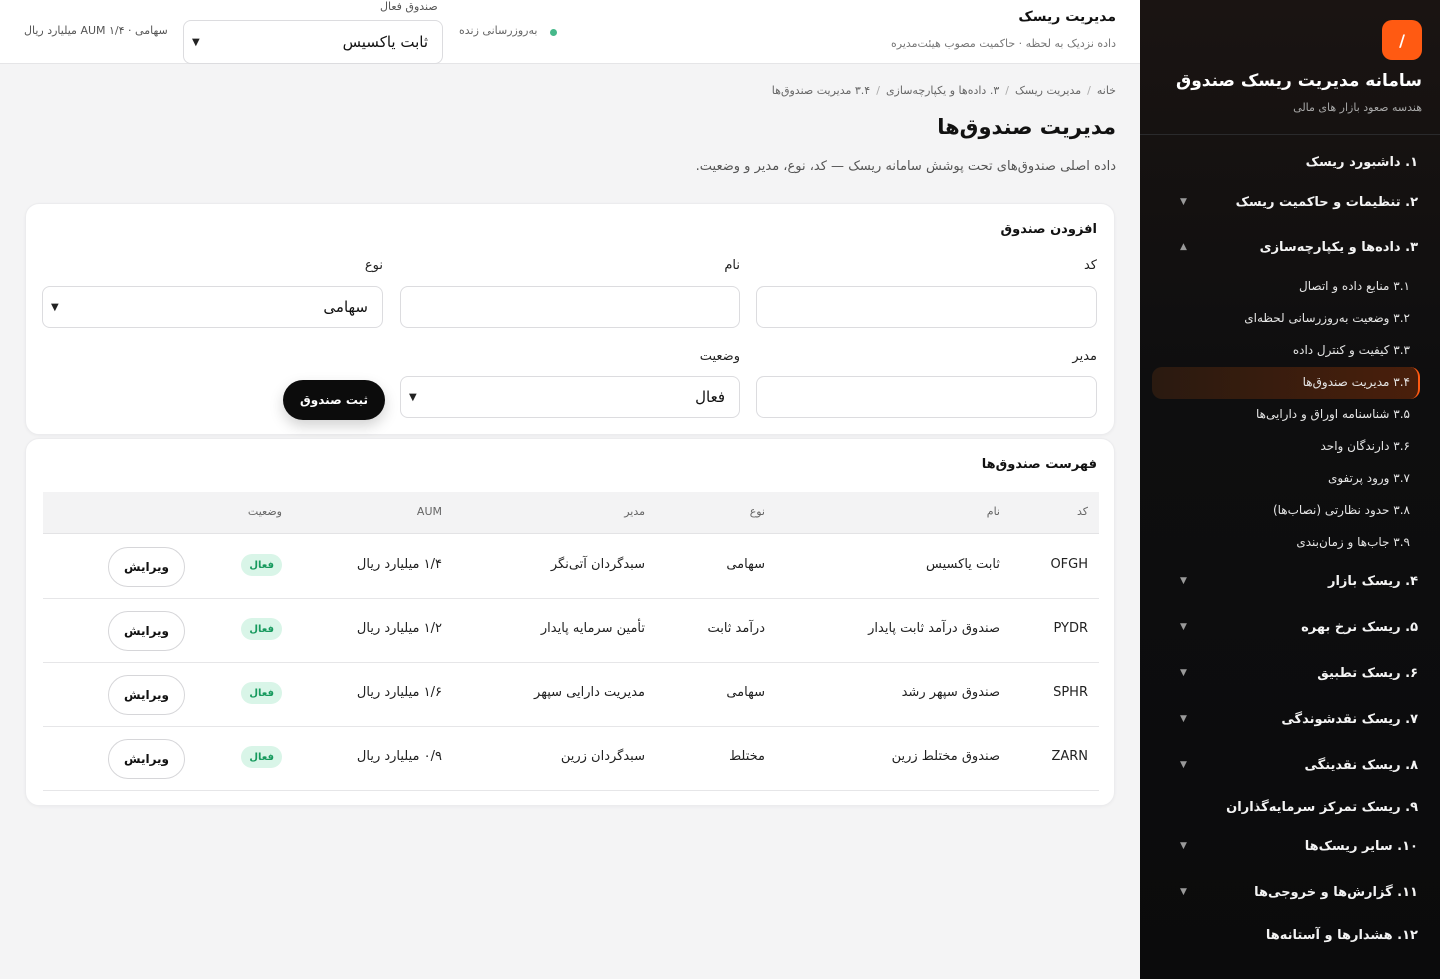 Image resolution: width=1440 pixels, height=979 pixels. What do you see at coordinates (1341, 935) in the screenshot?
I see `sidebar-item-label: ۱۲. هشدارها و آستانه‌ها` at bounding box center [1341, 935].